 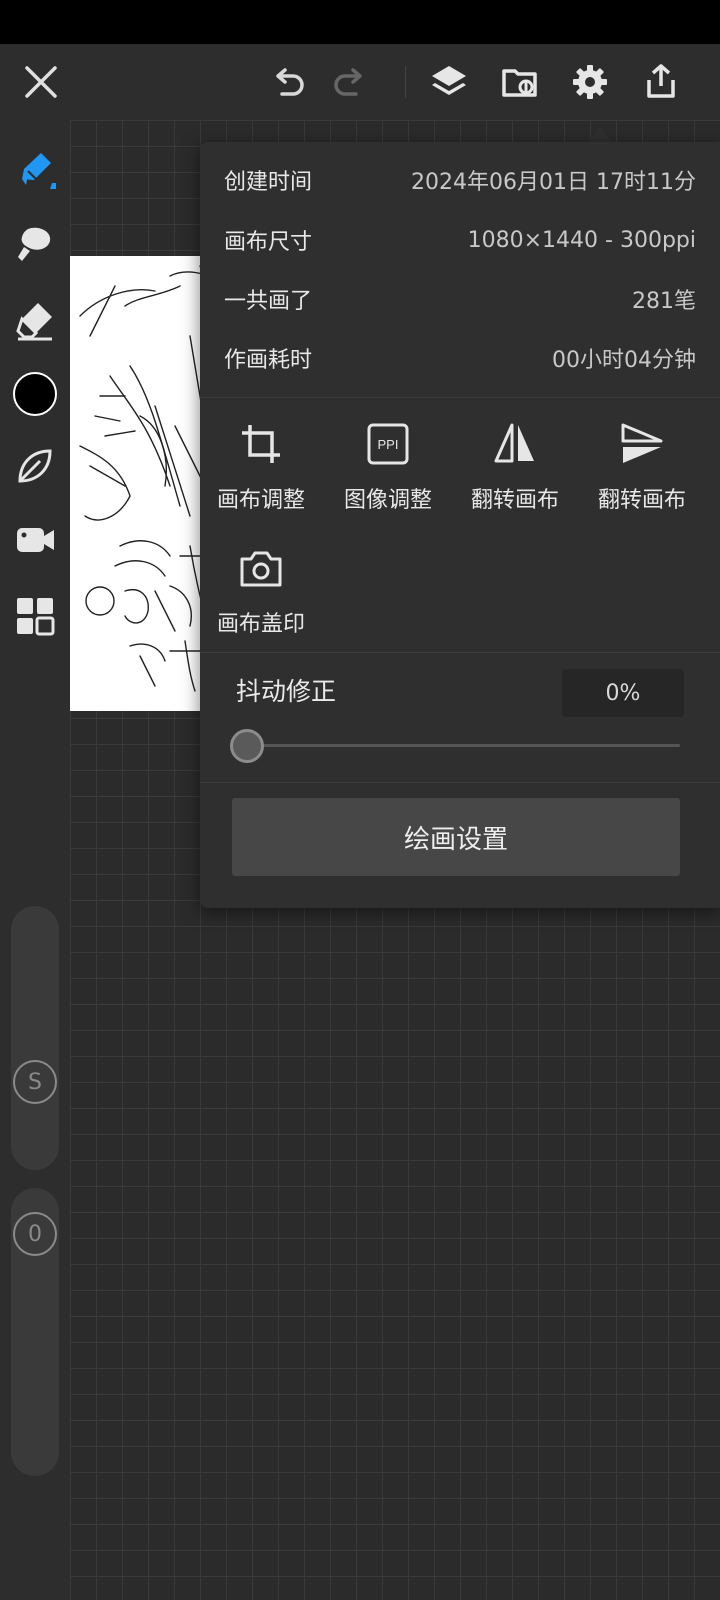 I want to click on image-adjust-button: PPI 图像调整, so click(x=388, y=467).